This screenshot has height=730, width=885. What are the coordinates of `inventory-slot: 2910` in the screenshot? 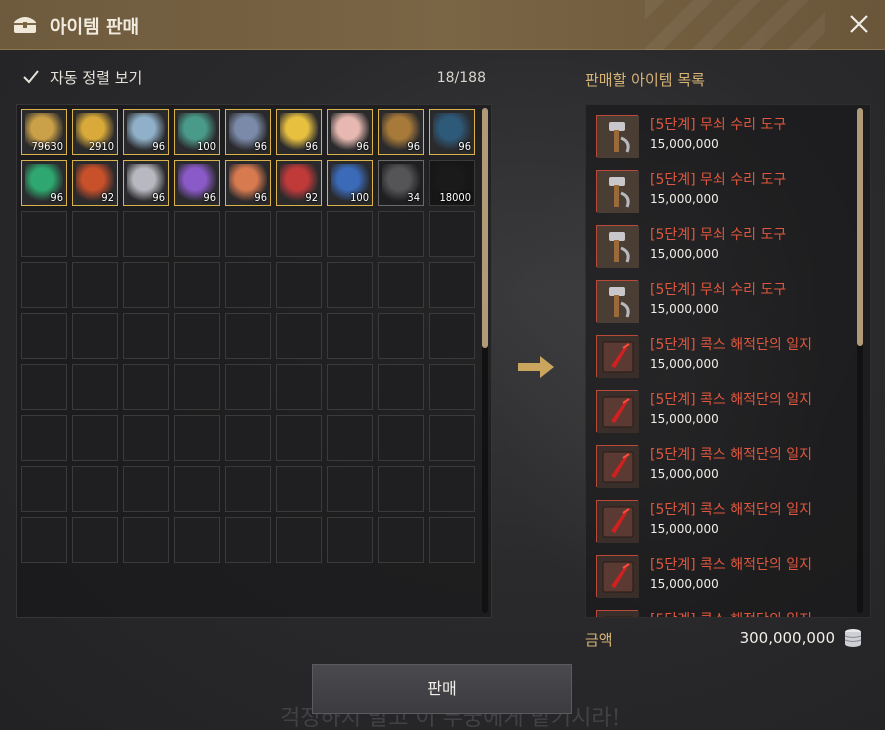 It's located at (95, 132).